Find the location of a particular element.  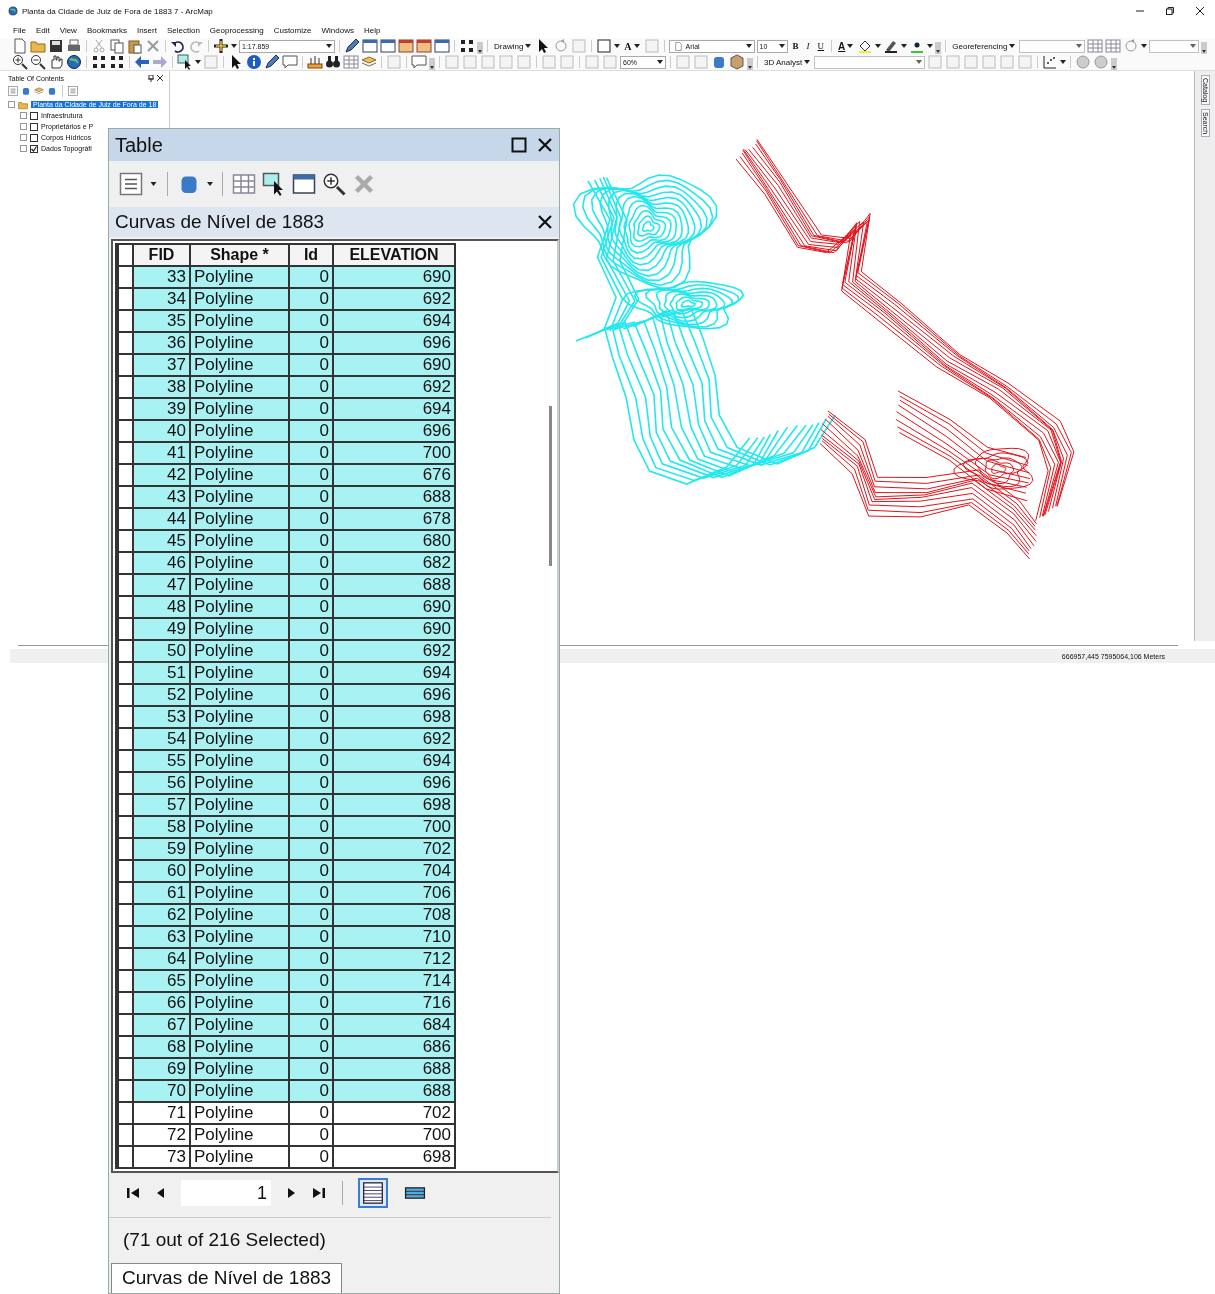

text-tool-button: A is located at coordinates (632, 46).